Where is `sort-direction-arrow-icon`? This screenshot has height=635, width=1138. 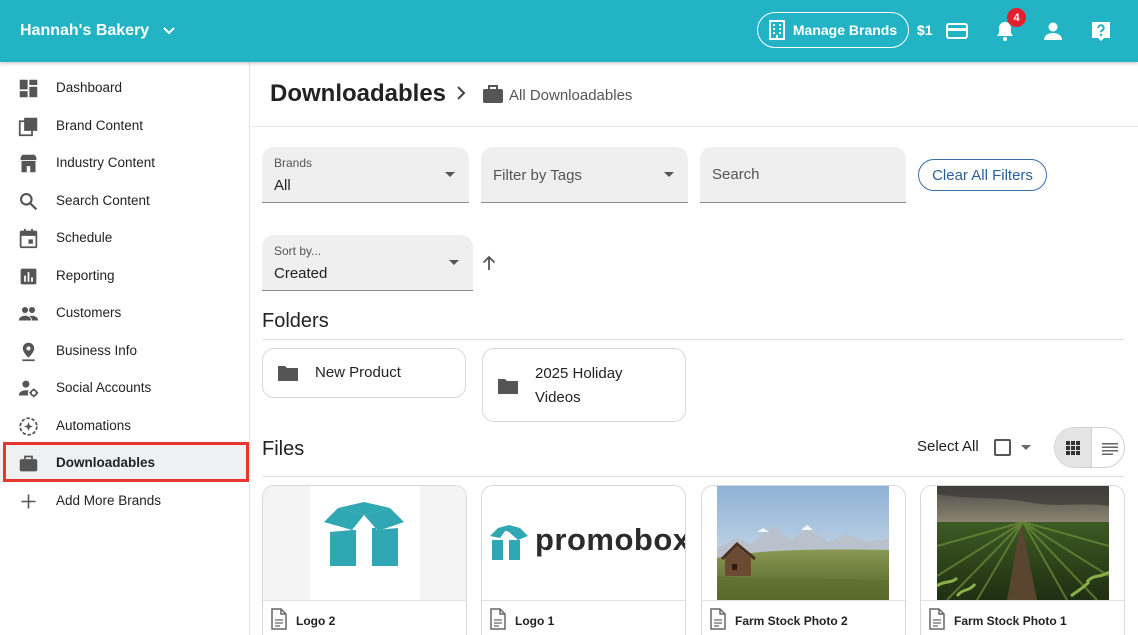 sort-direction-arrow-icon is located at coordinates (489, 263).